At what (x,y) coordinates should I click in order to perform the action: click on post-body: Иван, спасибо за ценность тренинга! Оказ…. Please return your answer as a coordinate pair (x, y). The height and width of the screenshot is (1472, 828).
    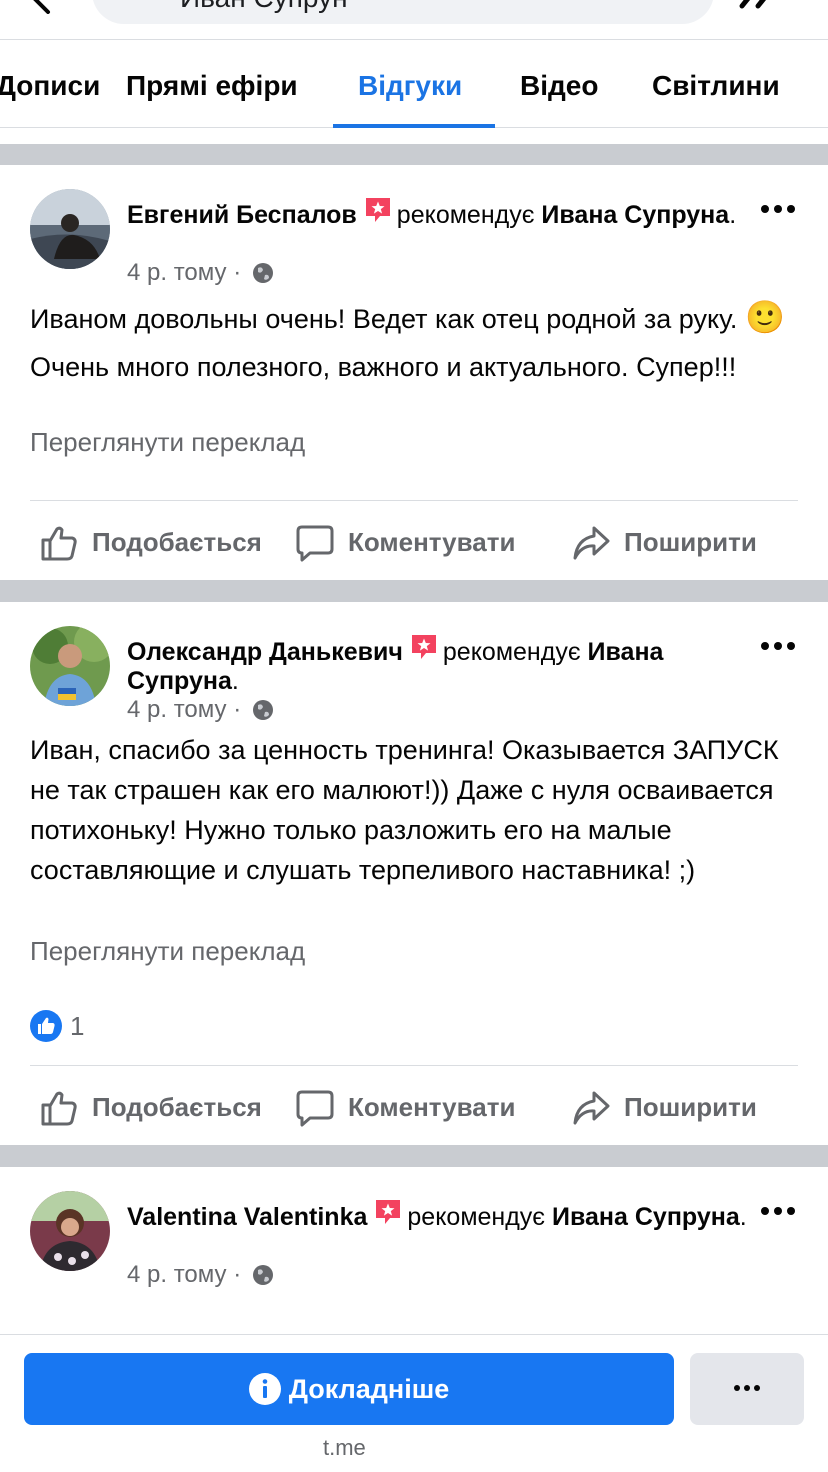
    Looking at the image, I should click on (404, 810).